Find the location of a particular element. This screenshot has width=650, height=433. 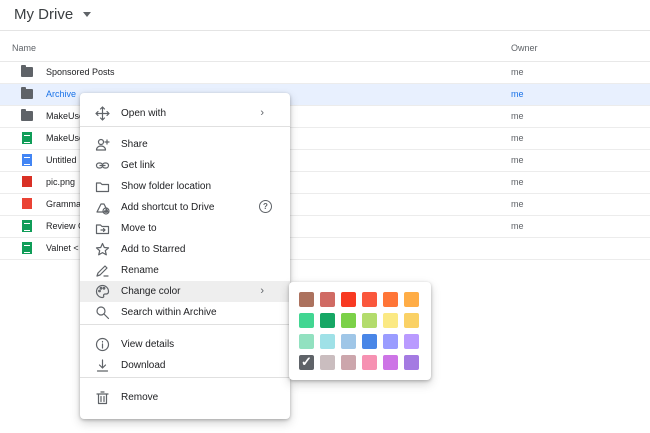

menu-item-label: Add to Starred is located at coordinates (153, 249).